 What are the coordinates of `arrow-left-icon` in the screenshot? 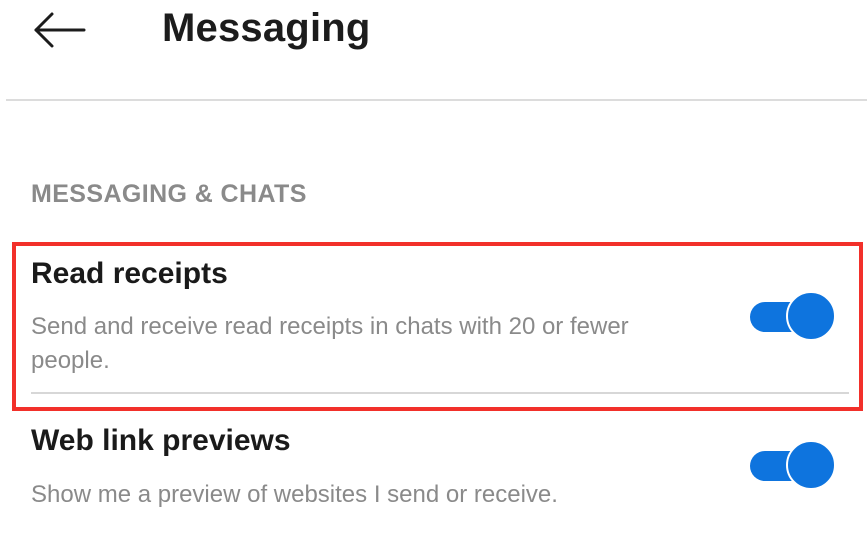 It's located at (60, 30).